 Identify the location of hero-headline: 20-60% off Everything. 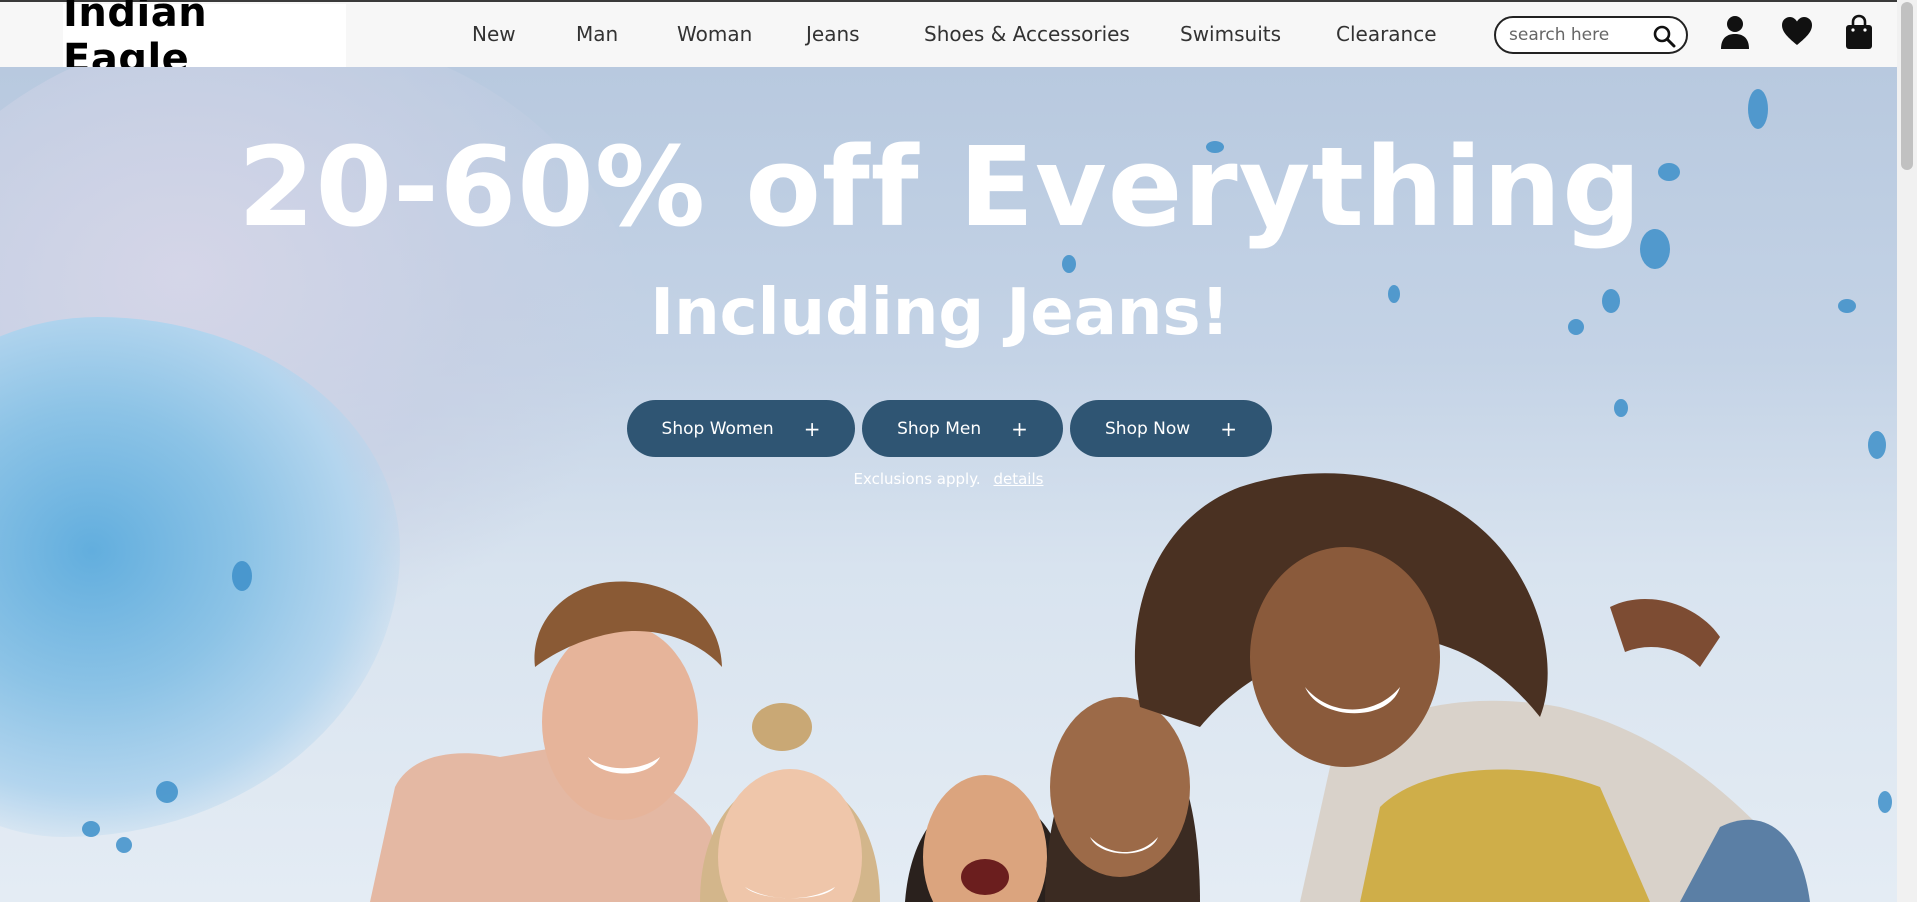
(940, 187).